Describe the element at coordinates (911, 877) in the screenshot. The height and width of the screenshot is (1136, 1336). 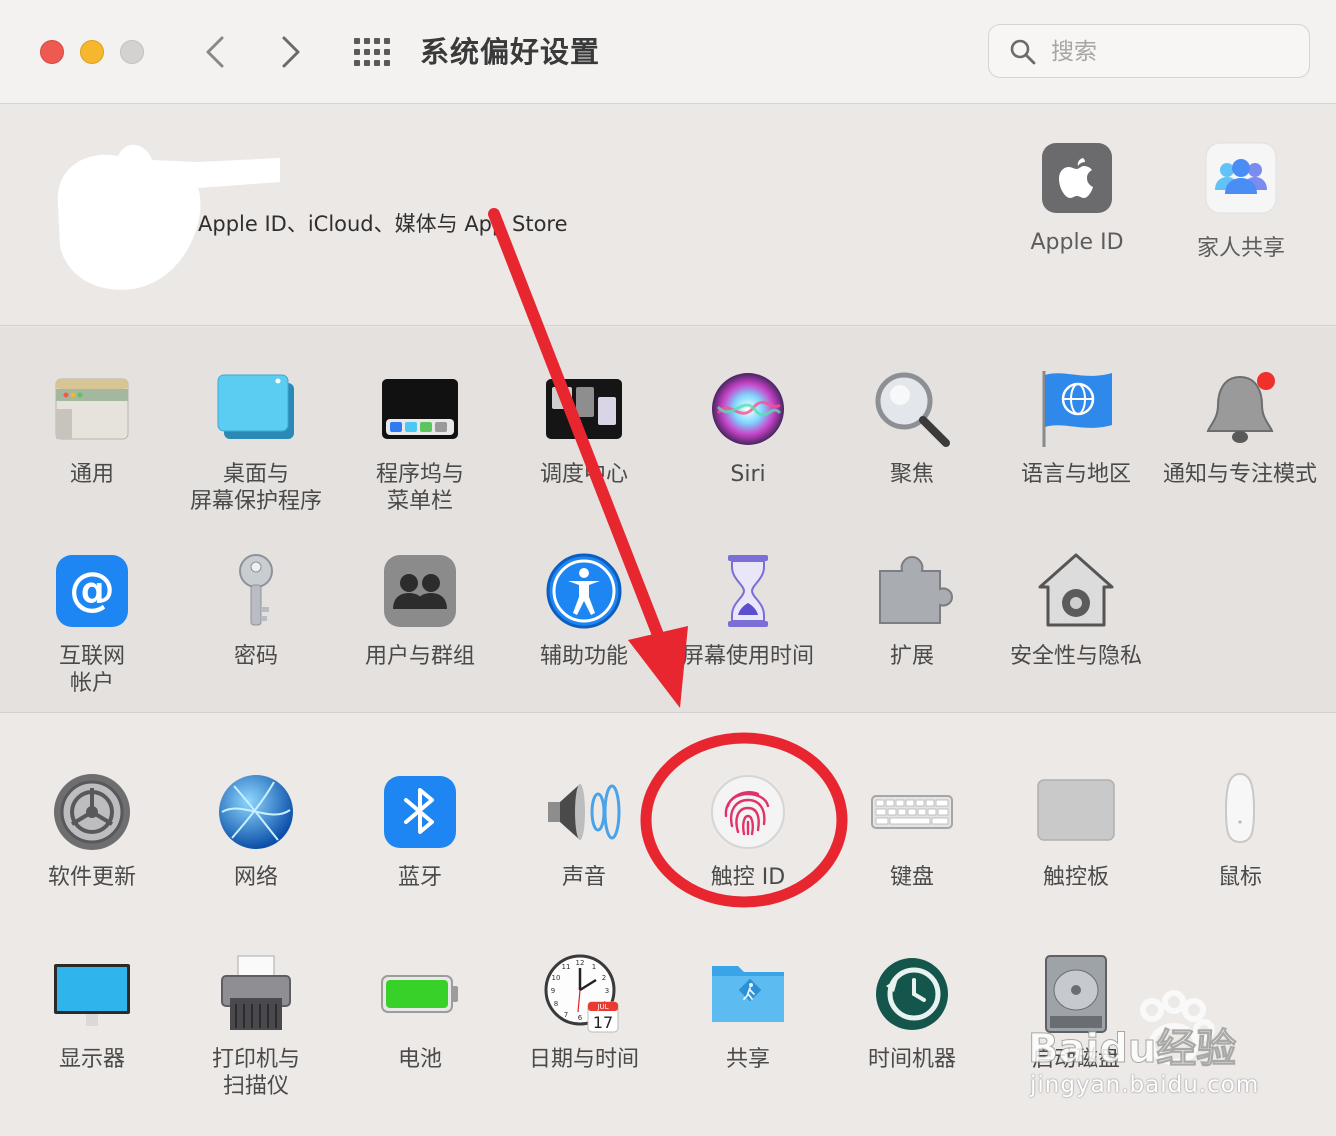
I see `pane-keyboard-label: 键盘` at that location.